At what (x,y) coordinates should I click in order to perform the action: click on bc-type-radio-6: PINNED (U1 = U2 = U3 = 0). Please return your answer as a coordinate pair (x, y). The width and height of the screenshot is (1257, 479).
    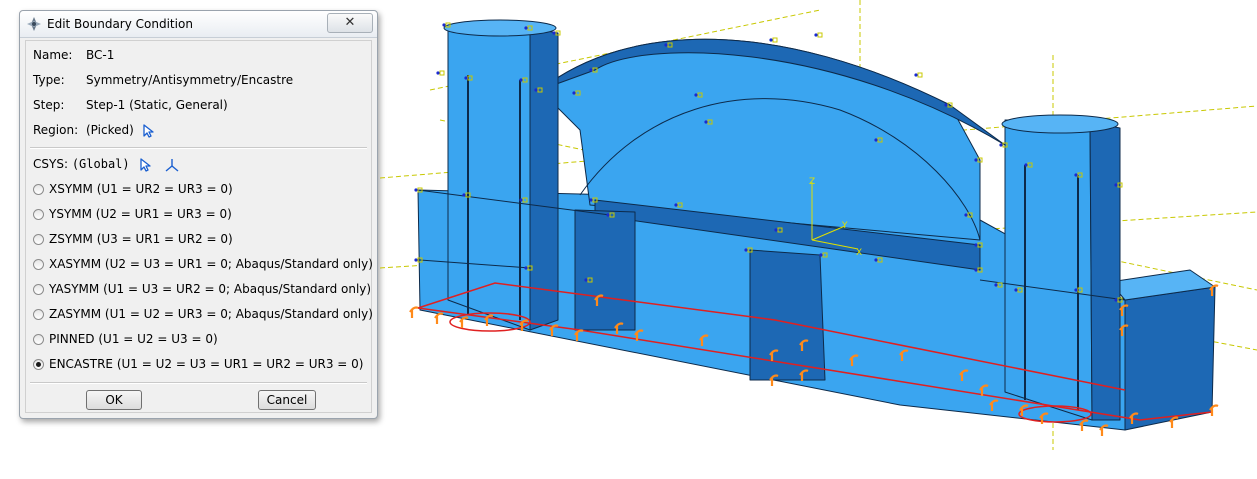
    Looking at the image, I should click on (125, 339).